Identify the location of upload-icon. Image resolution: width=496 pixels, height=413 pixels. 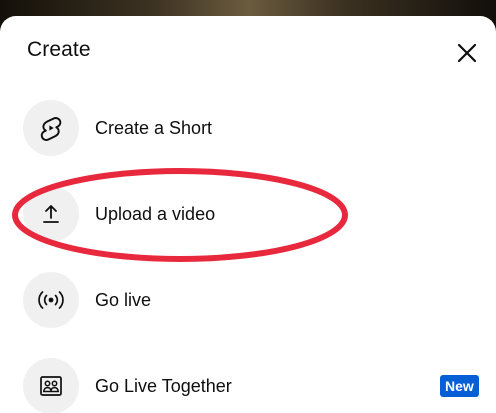
(51, 214).